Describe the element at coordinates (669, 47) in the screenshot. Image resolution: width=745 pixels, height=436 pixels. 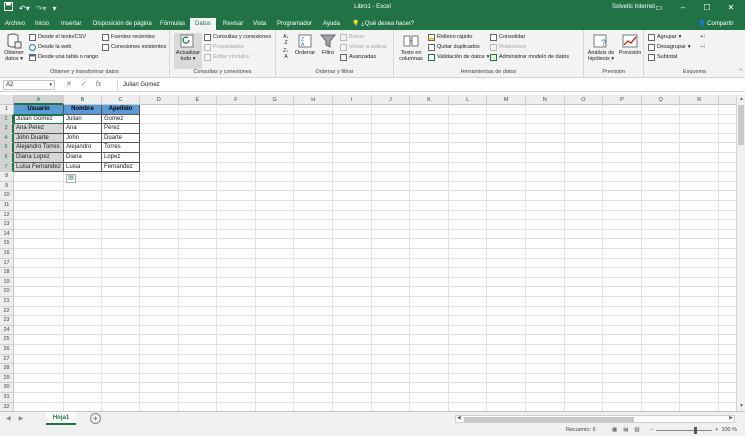
I see `ungroup-button: Desagrupar ▾` at that location.